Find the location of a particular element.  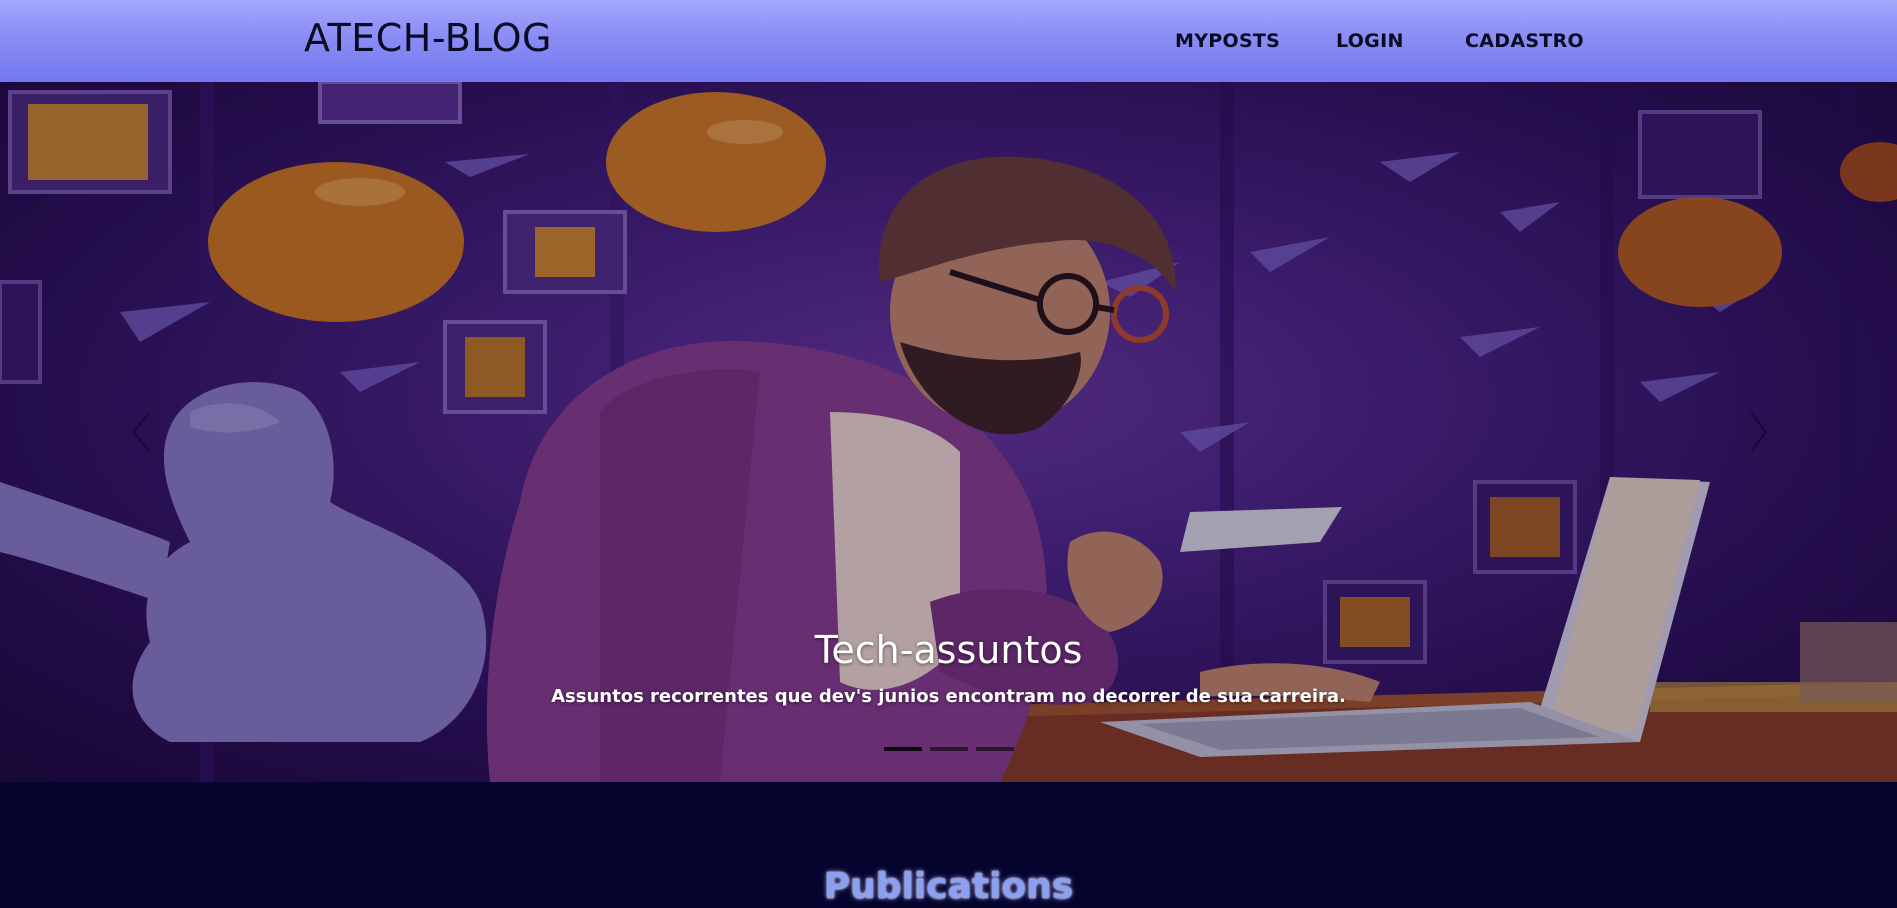

carousel-indicators is located at coordinates (948, 749).